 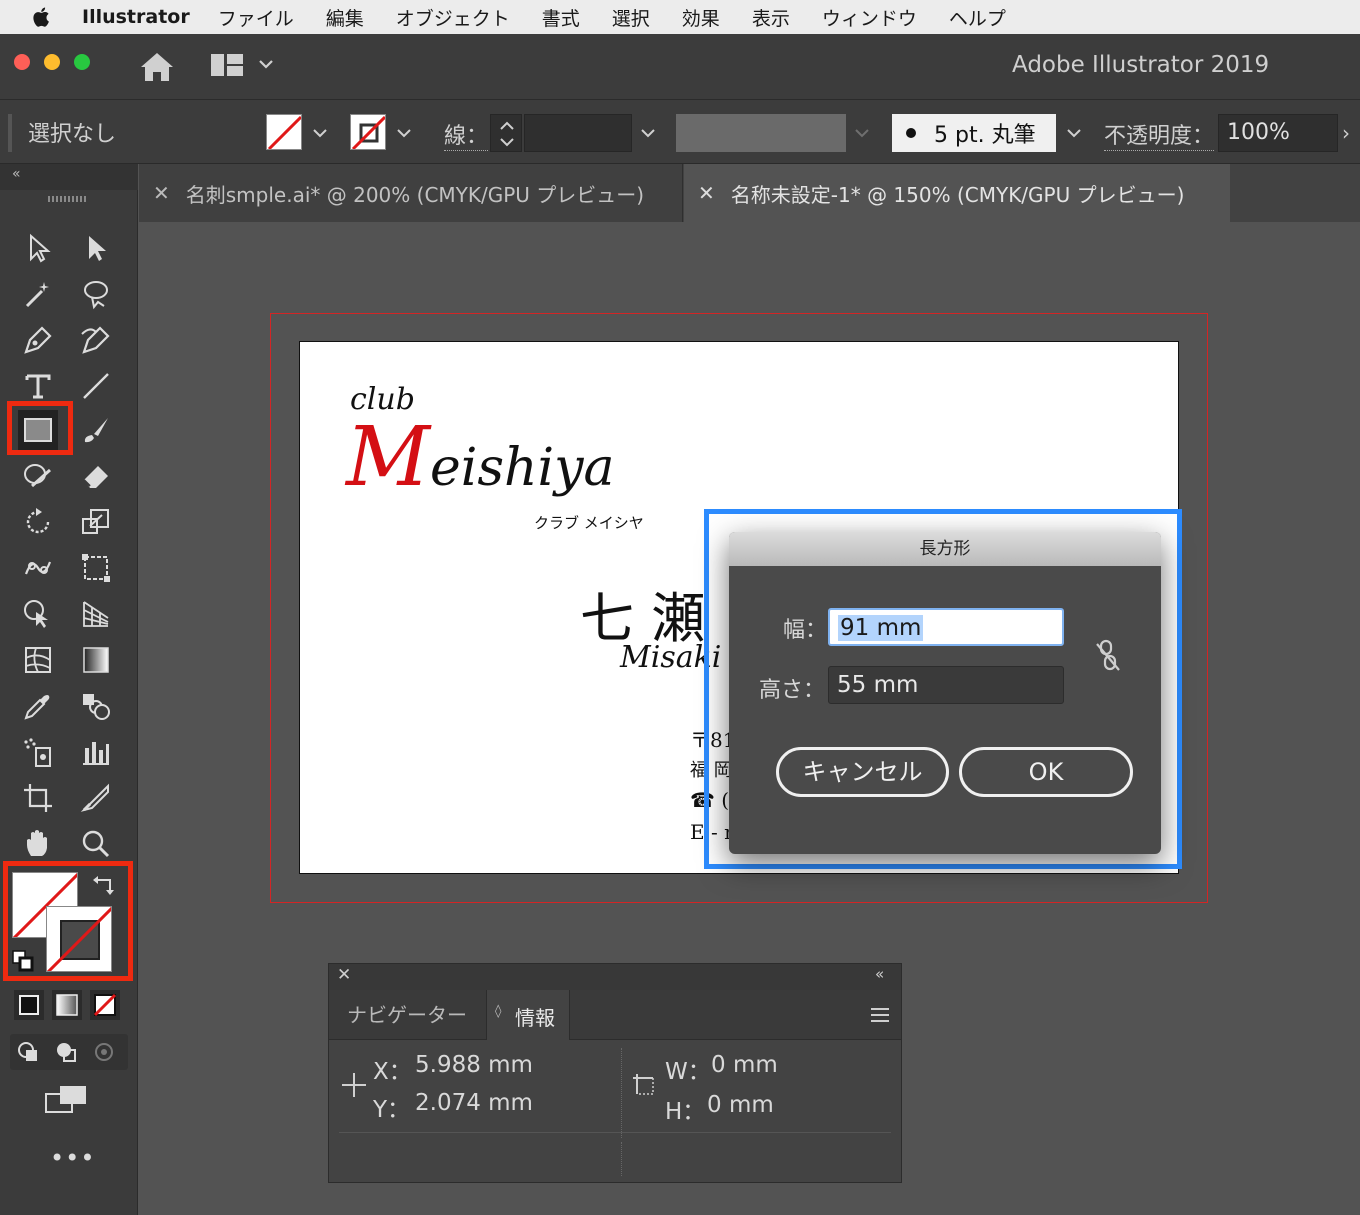 I want to click on brush-dropdown, so click(x=1074, y=133).